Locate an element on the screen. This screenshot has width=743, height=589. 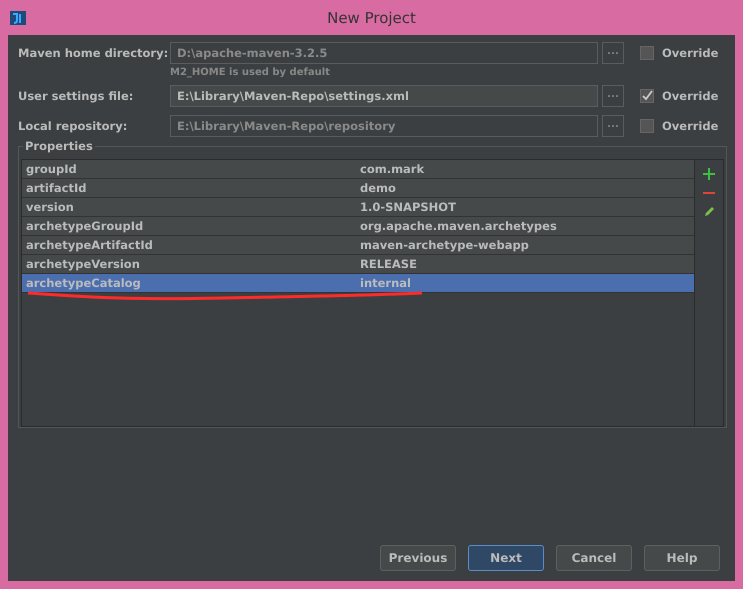
table-cell: org.apache.maven.archetypes is located at coordinates (458, 226).